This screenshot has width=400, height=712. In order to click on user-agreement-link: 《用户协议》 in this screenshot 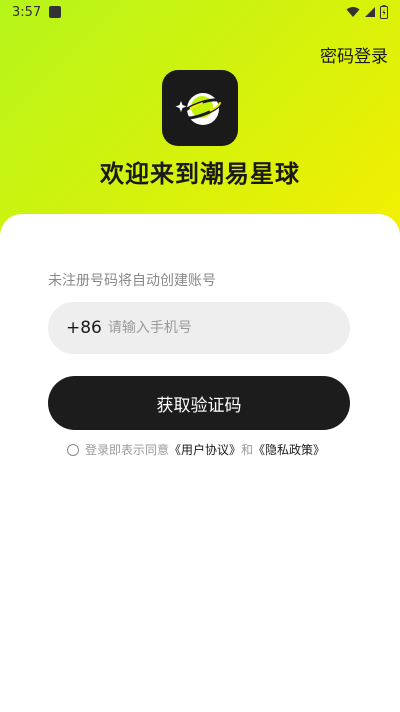, I will do `click(205, 449)`.